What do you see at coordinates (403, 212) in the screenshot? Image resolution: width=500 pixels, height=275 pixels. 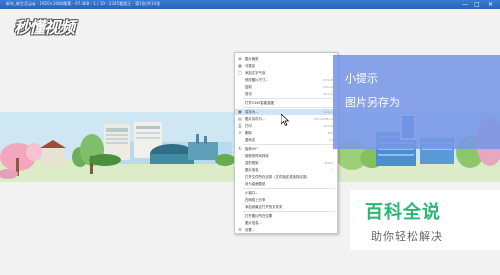 I see `watermark-title: 百科全说` at bounding box center [403, 212].